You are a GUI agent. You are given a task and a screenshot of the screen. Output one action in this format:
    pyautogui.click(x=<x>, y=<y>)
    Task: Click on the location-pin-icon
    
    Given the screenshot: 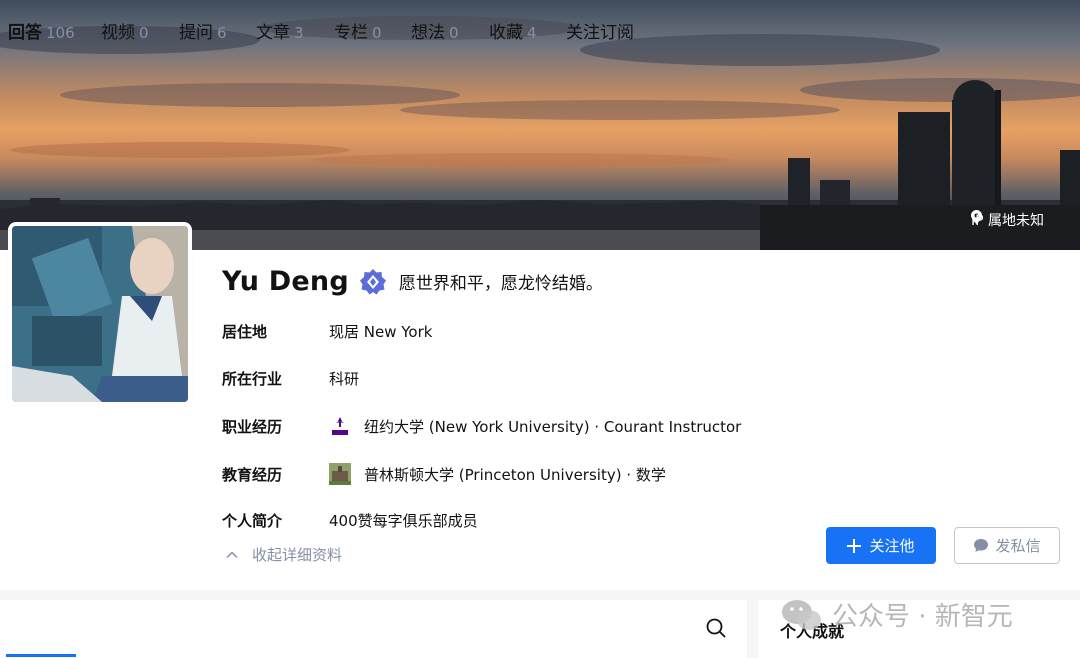 What is the action you would take?
    pyautogui.click(x=976, y=217)
    